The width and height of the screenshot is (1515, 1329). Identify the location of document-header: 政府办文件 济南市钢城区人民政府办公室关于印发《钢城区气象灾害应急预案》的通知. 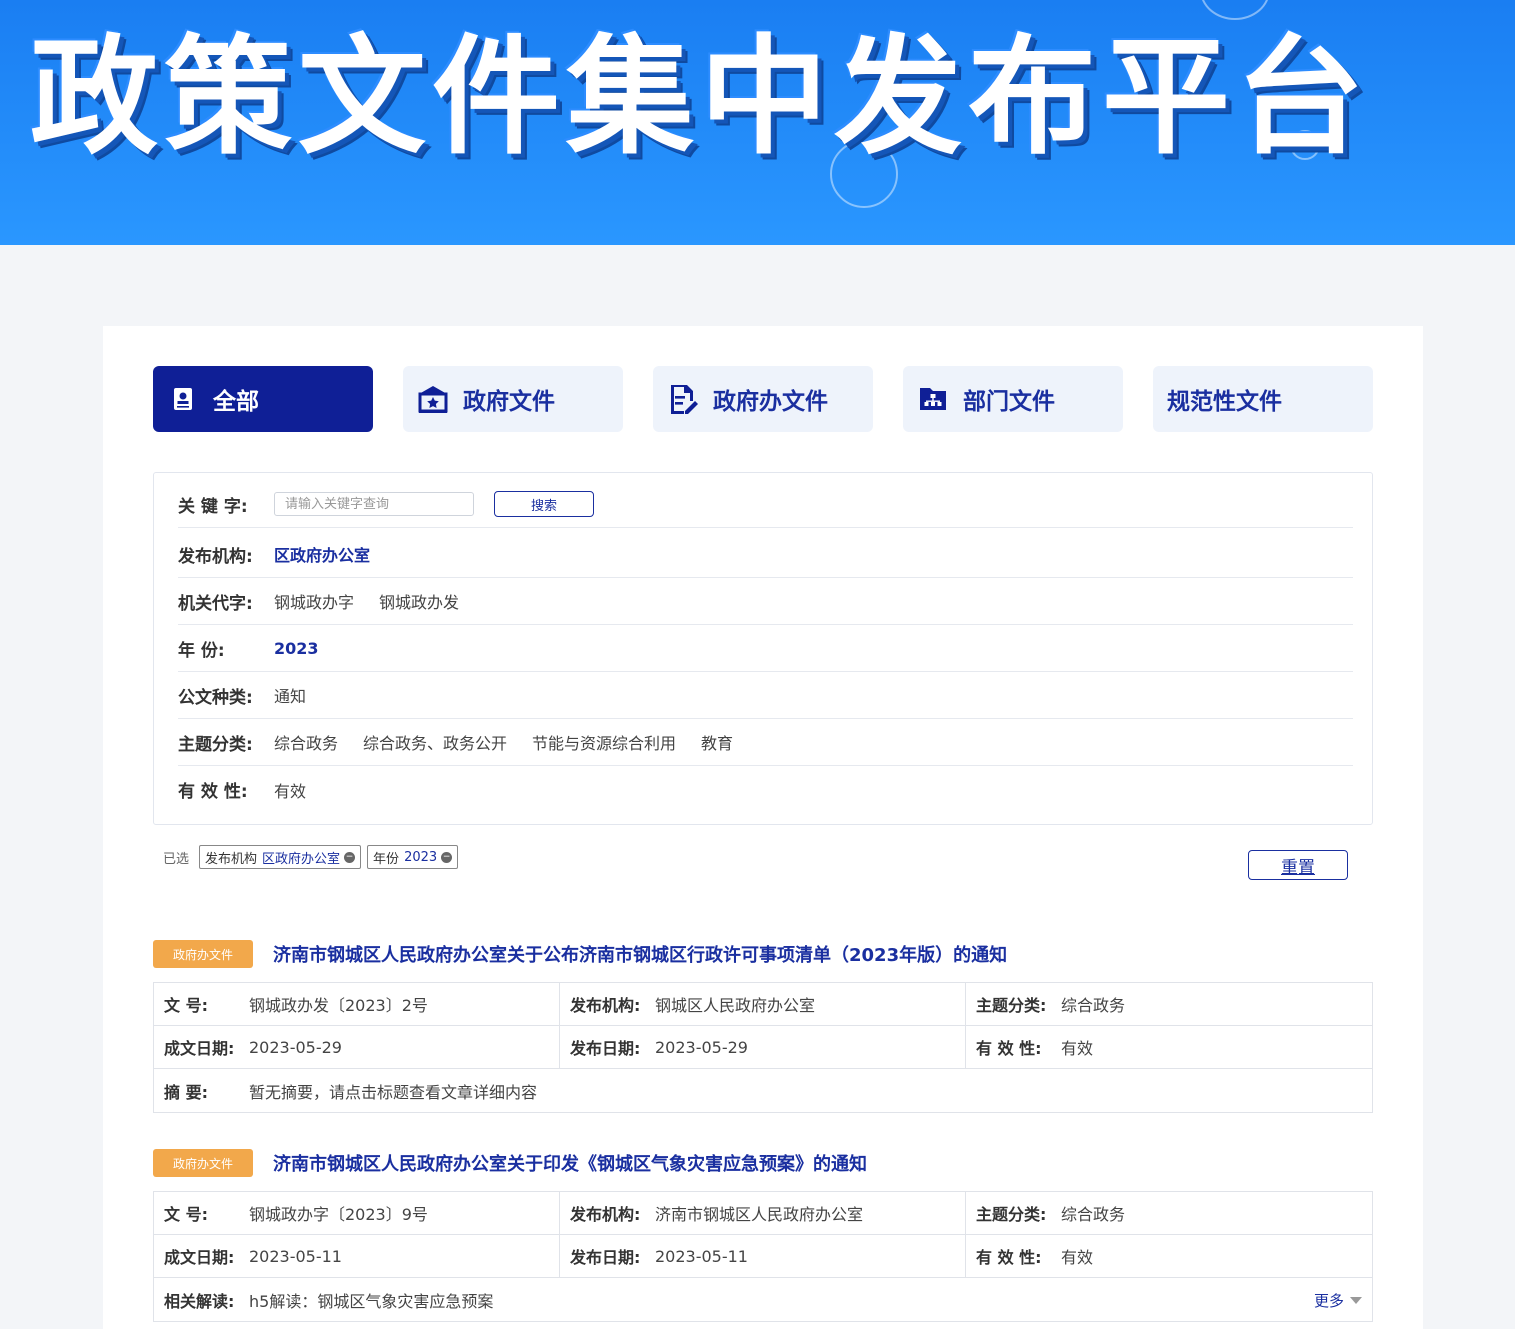
(763, 1163).